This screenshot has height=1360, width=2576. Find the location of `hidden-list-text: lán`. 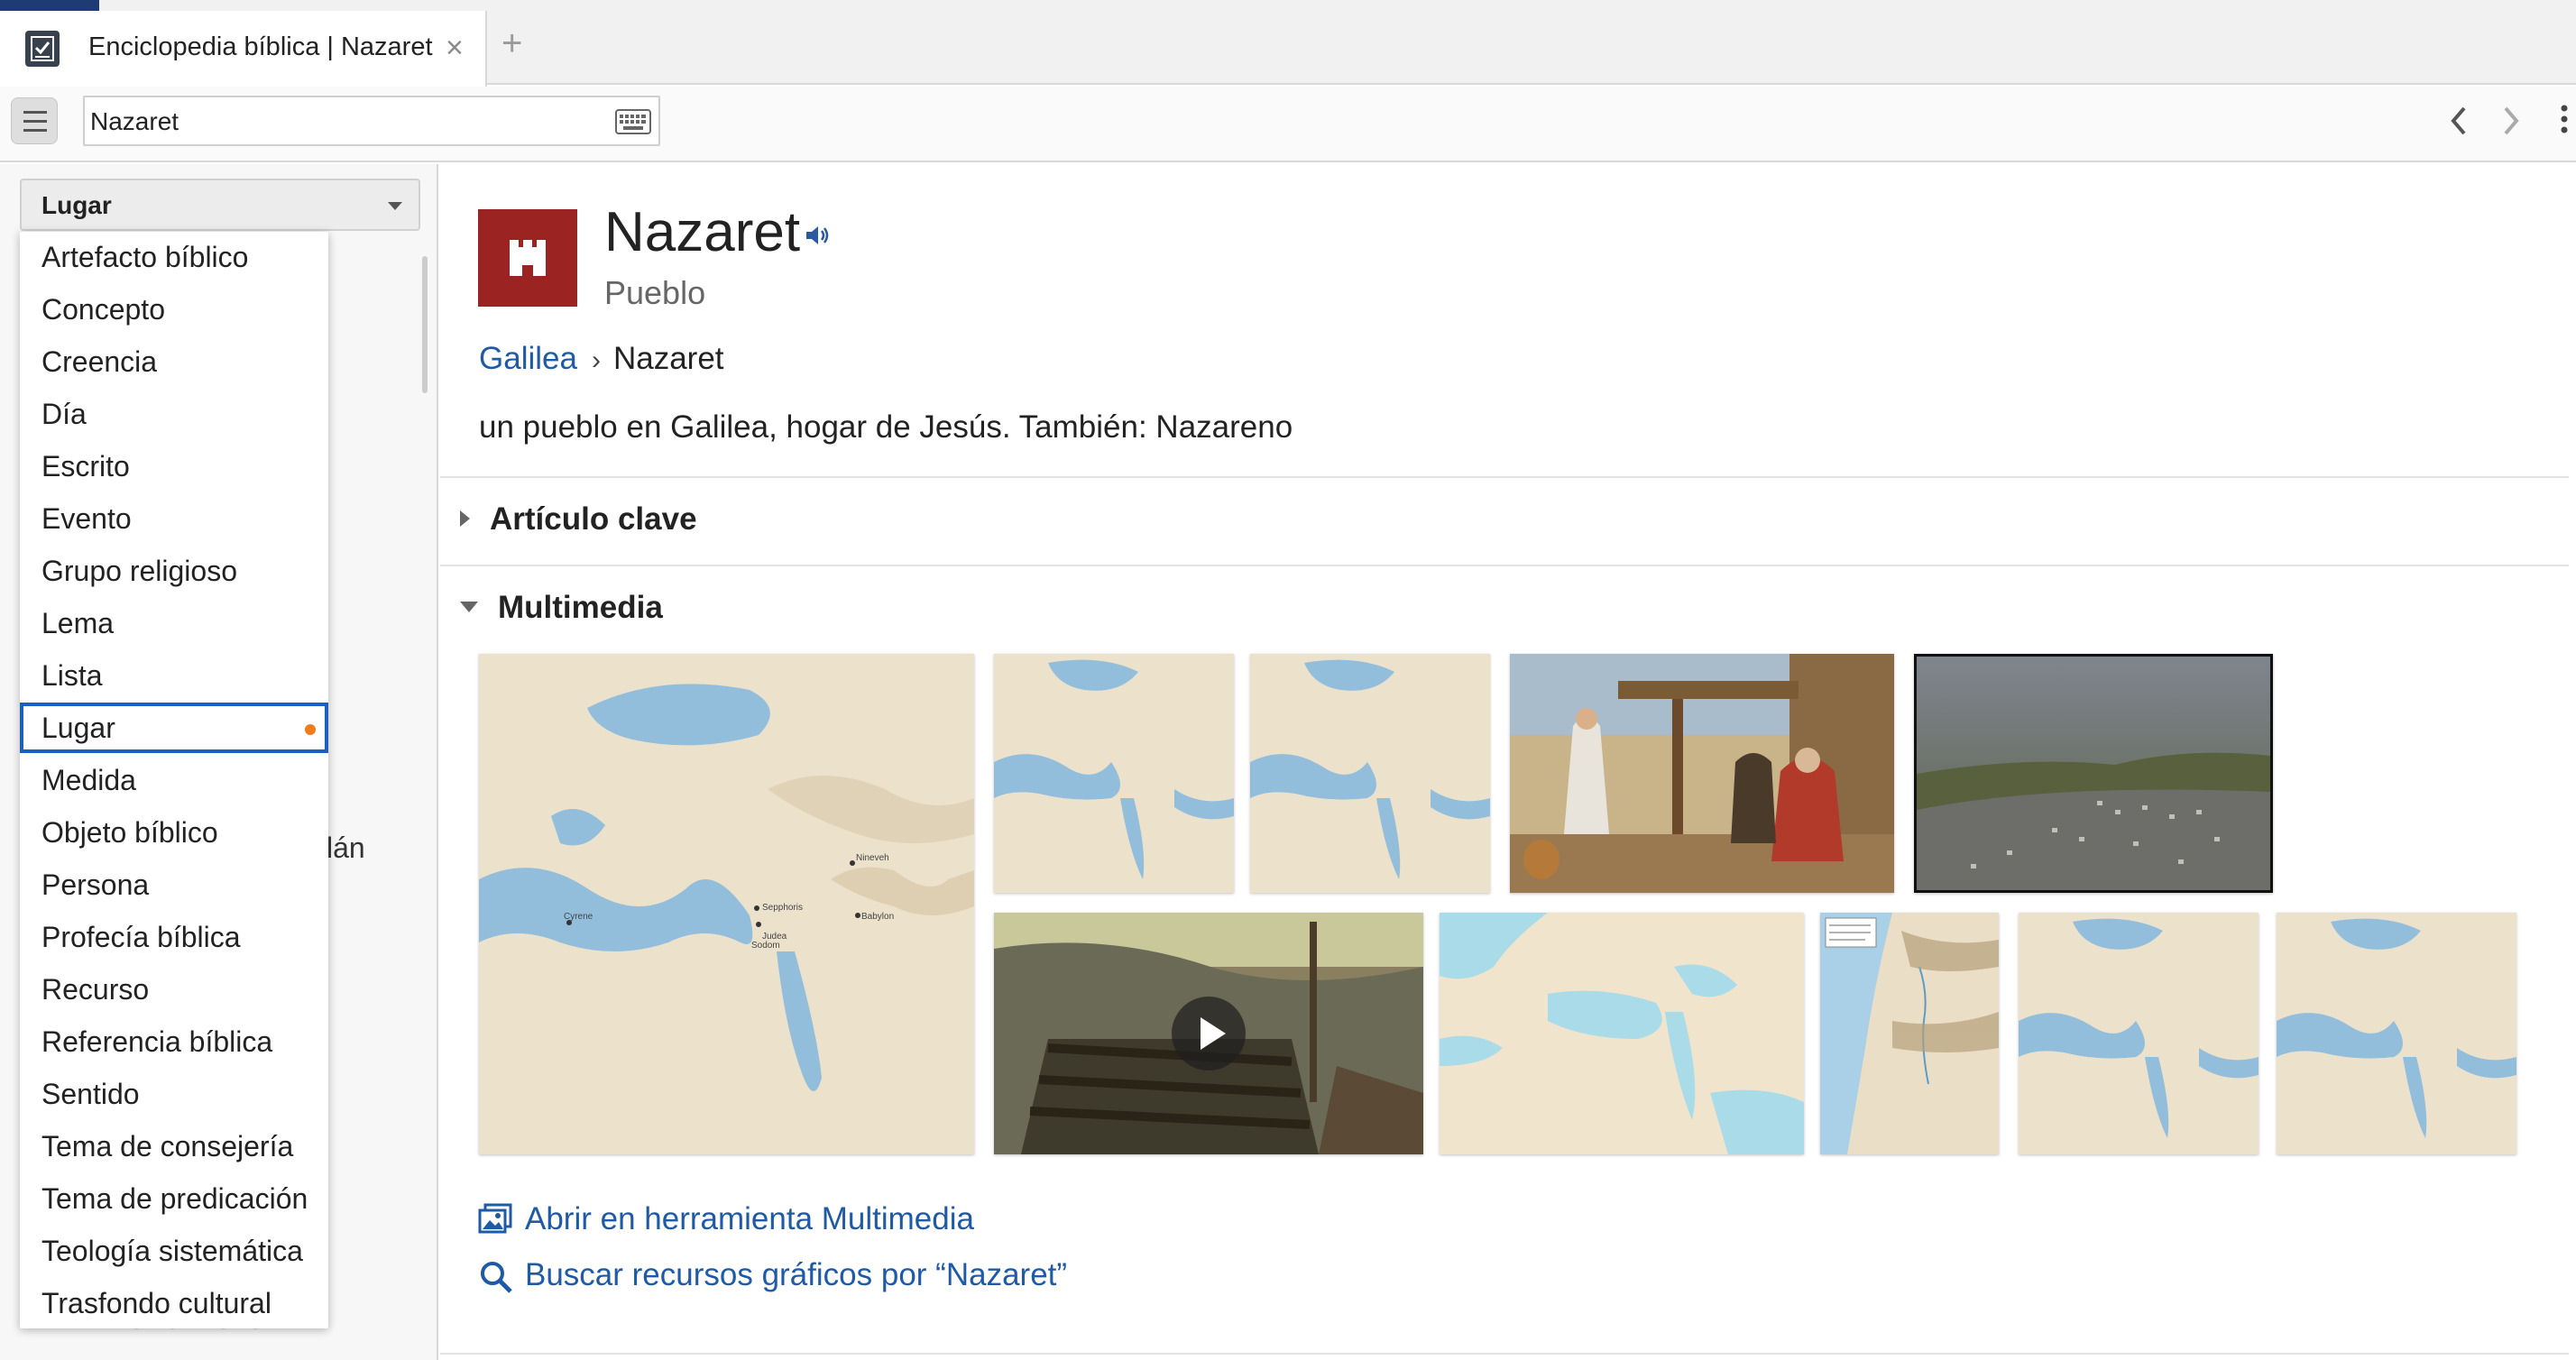

hidden-list-text: lán is located at coordinates (346, 848).